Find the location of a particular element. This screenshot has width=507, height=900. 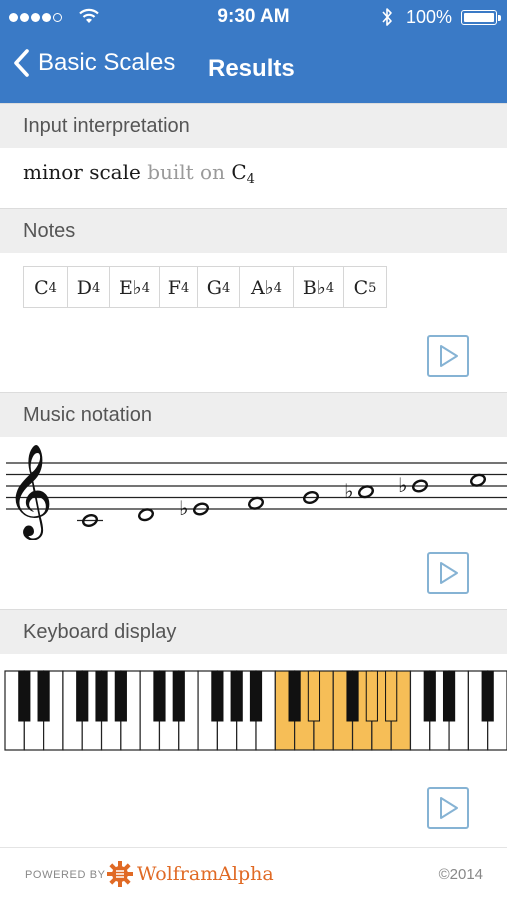

note-name: B♭ is located at coordinates (314, 288).